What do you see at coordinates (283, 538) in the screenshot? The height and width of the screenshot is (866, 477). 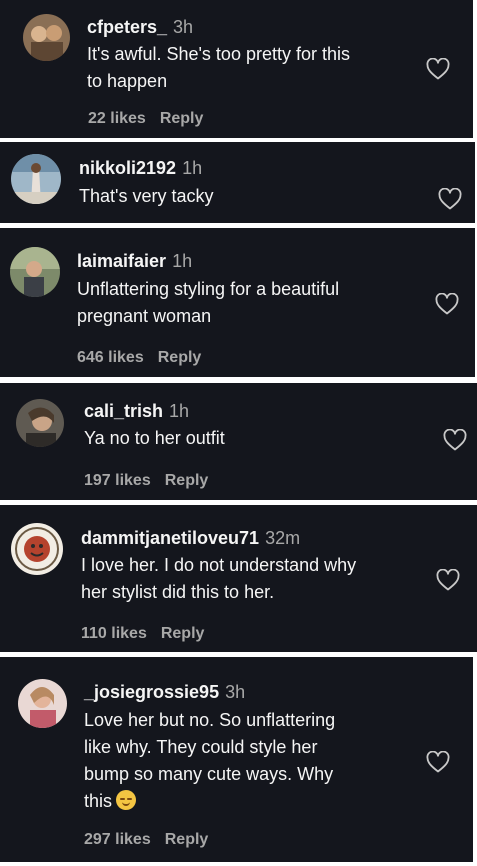 I see `timestamp: 32m` at bounding box center [283, 538].